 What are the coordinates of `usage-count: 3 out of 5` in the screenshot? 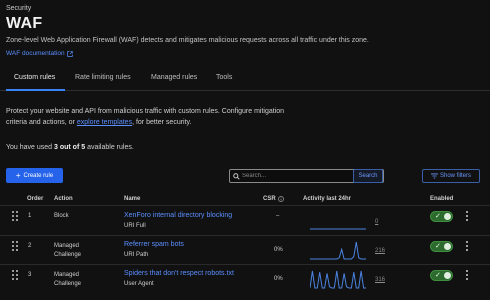 It's located at (70, 147).